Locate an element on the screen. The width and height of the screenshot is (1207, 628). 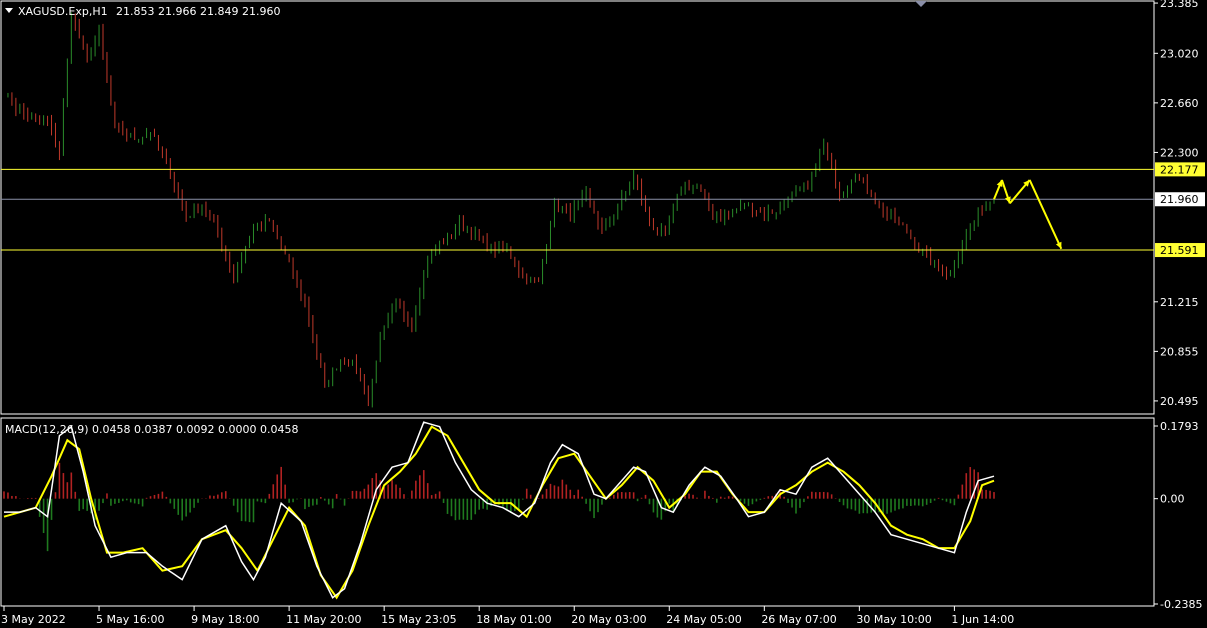
time-tick-label: 15 May 23:05 is located at coordinates (418, 619).